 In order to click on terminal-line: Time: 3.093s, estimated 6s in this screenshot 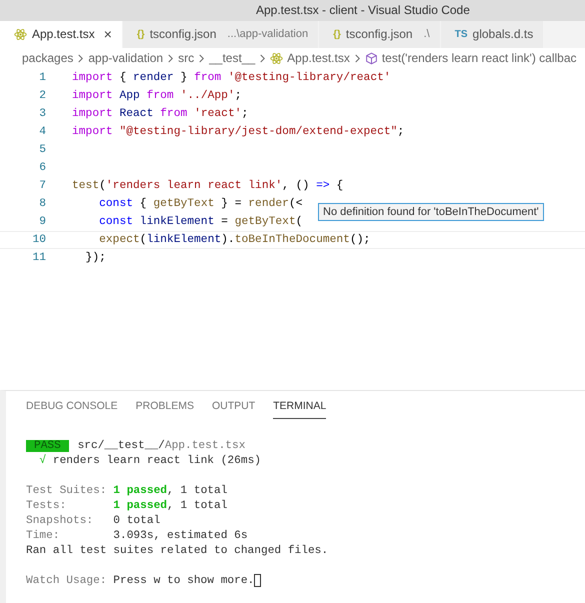, I will do `click(137, 536)`.